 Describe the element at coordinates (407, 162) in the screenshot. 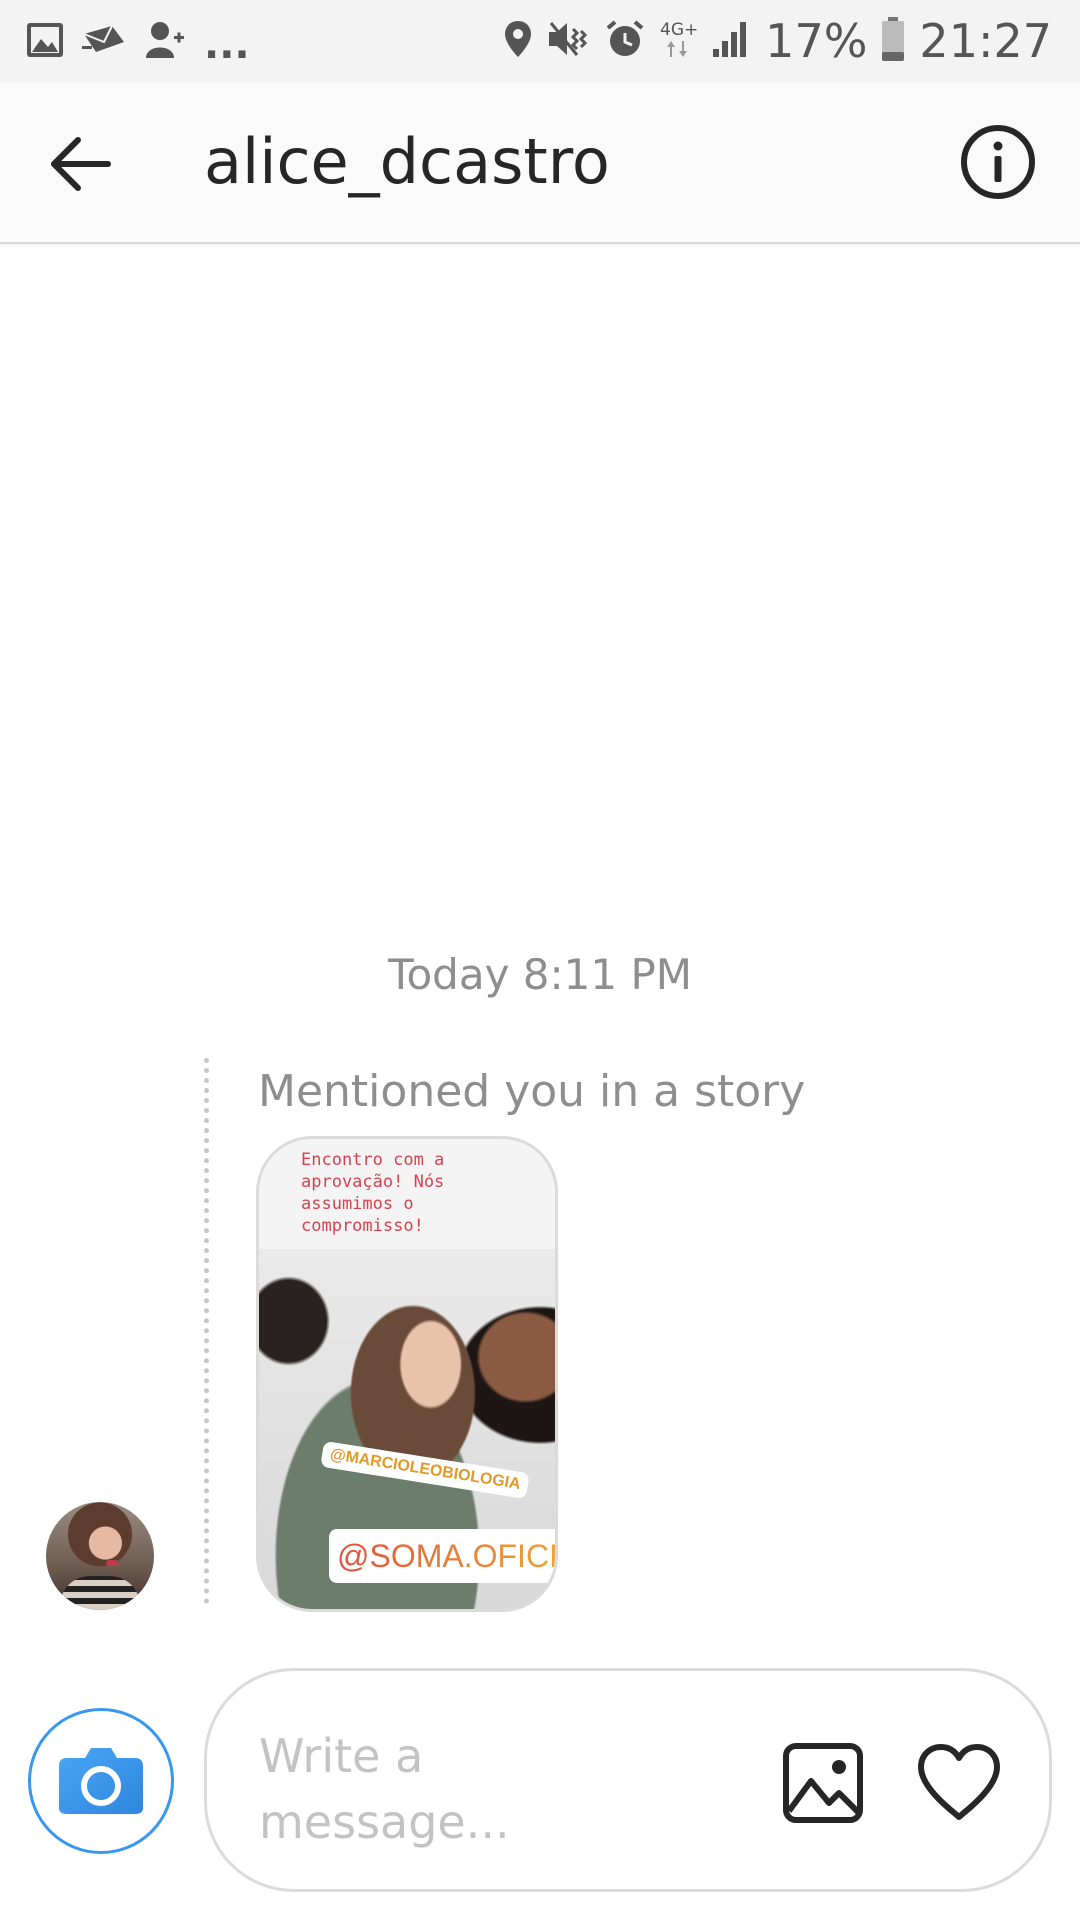

I see `conversation-title: alice_dcastro` at that location.